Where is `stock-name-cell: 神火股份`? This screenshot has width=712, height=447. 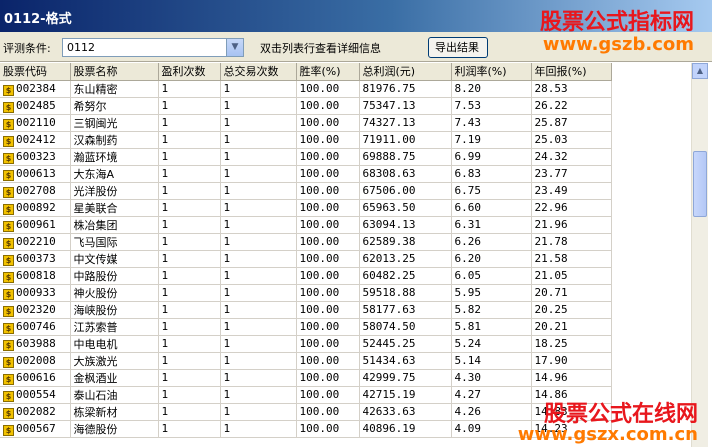 stock-name-cell: 神火股份 is located at coordinates (114, 293).